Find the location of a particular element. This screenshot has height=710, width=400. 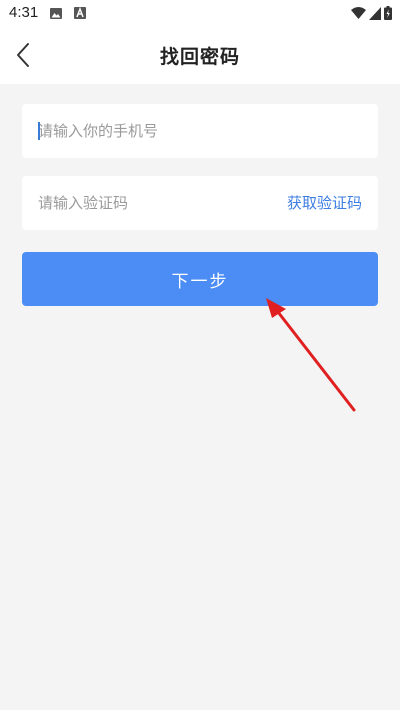

header-bar: 找回密码 is located at coordinates (200, 55).